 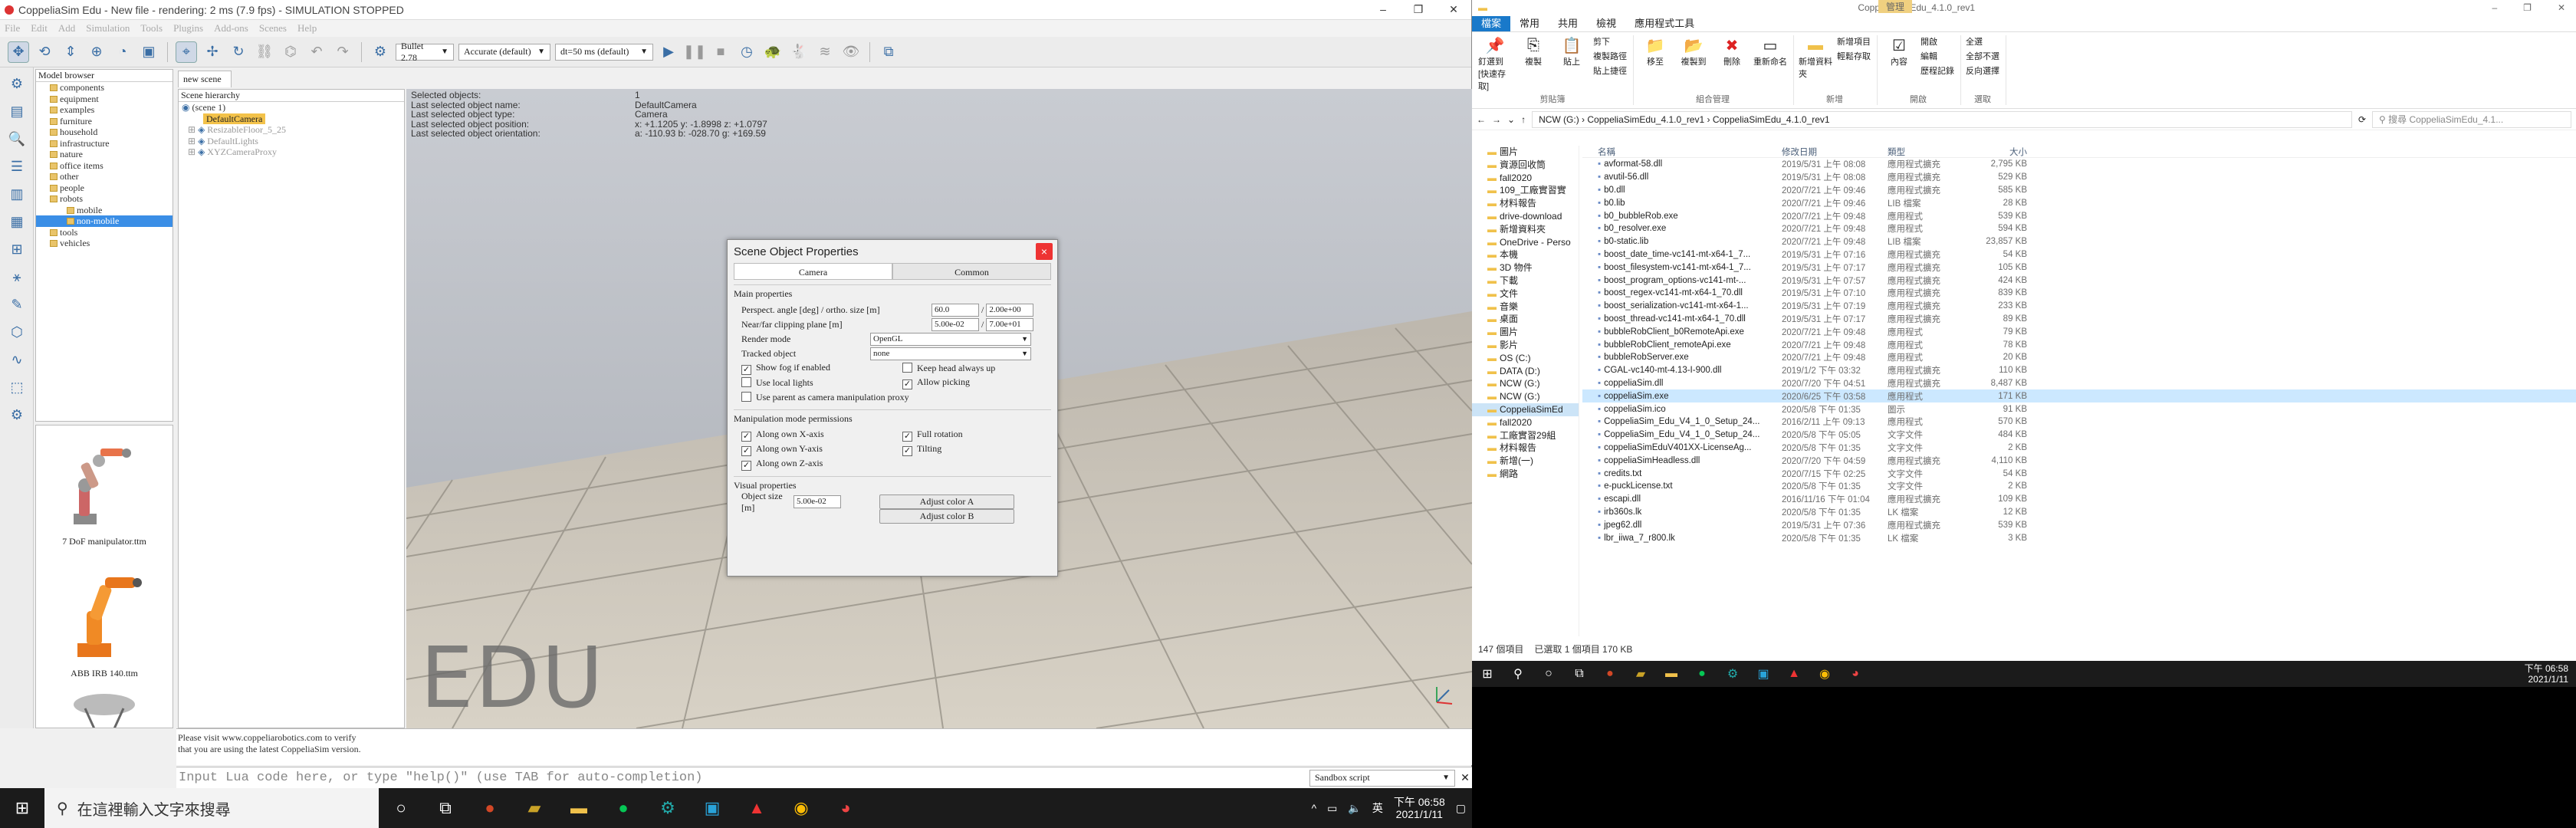 I want to click on tilting-checkbox: ✓ Tilting, so click(x=922, y=450).